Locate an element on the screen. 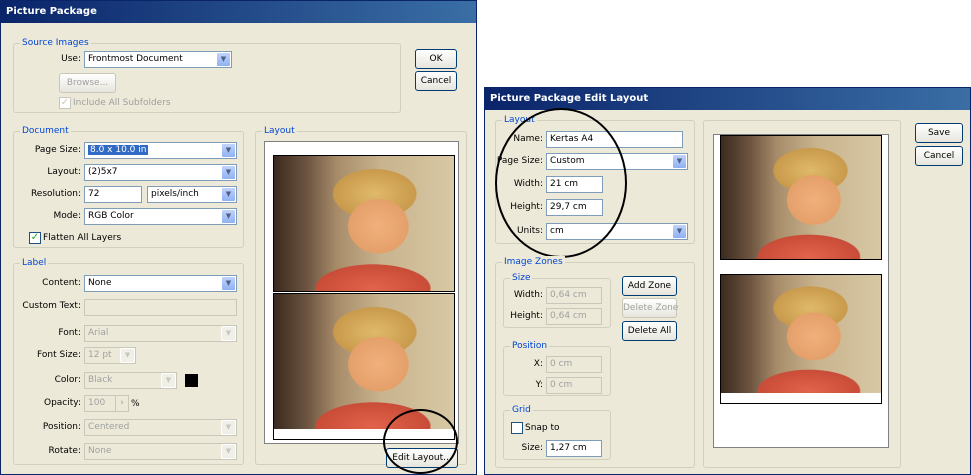 This screenshot has height=475, width=971. opacity-label: Opacity: is located at coordinates (62, 403).